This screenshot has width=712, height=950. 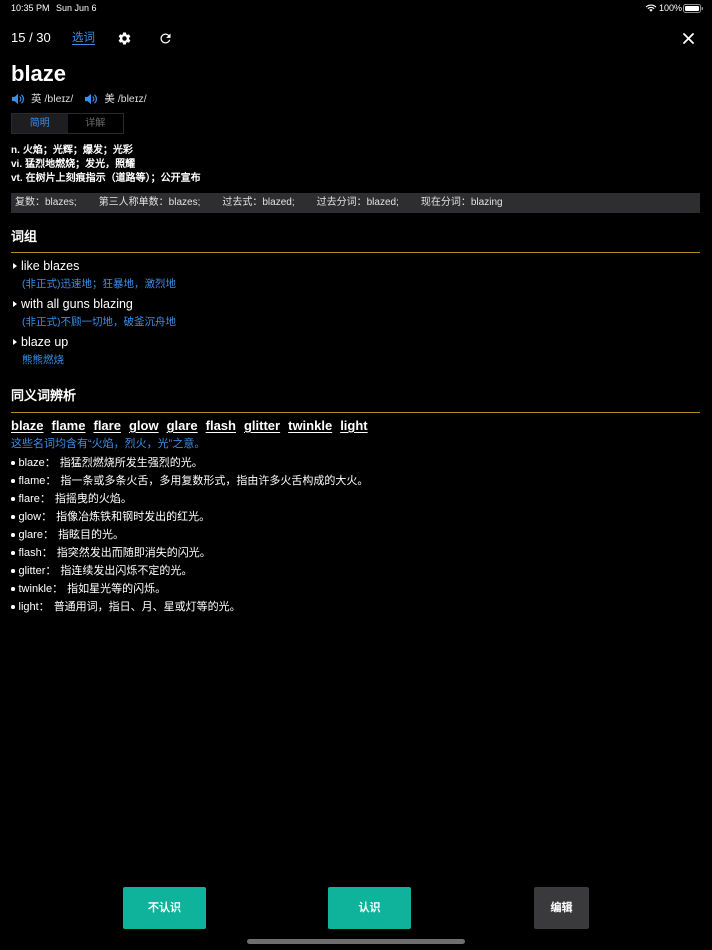 What do you see at coordinates (353, 426) in the screenshot?
I see `synonym-link: light` at bounding box center [353, 426].